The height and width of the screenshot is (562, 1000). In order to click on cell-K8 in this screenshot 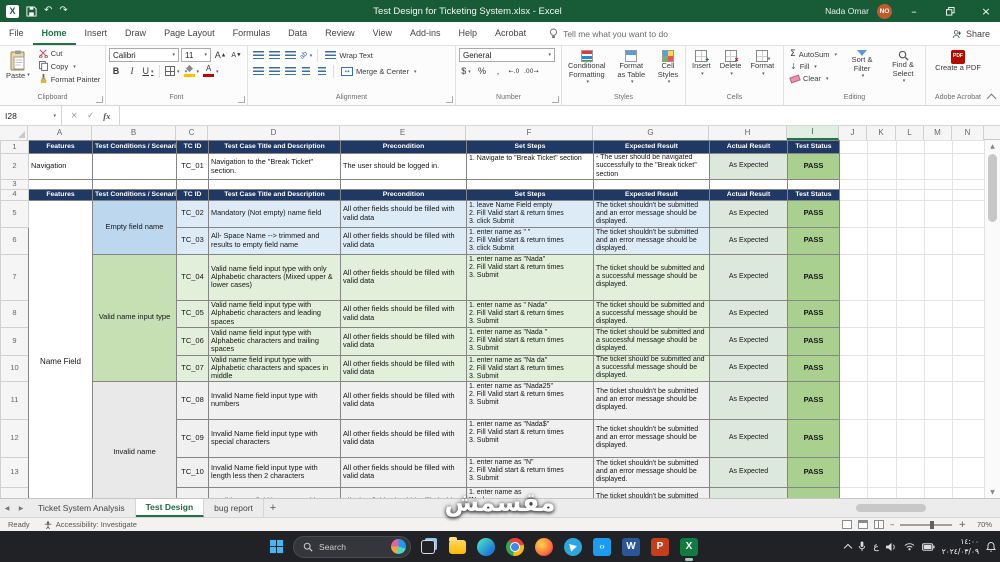, I will do `click(882, 313)`.